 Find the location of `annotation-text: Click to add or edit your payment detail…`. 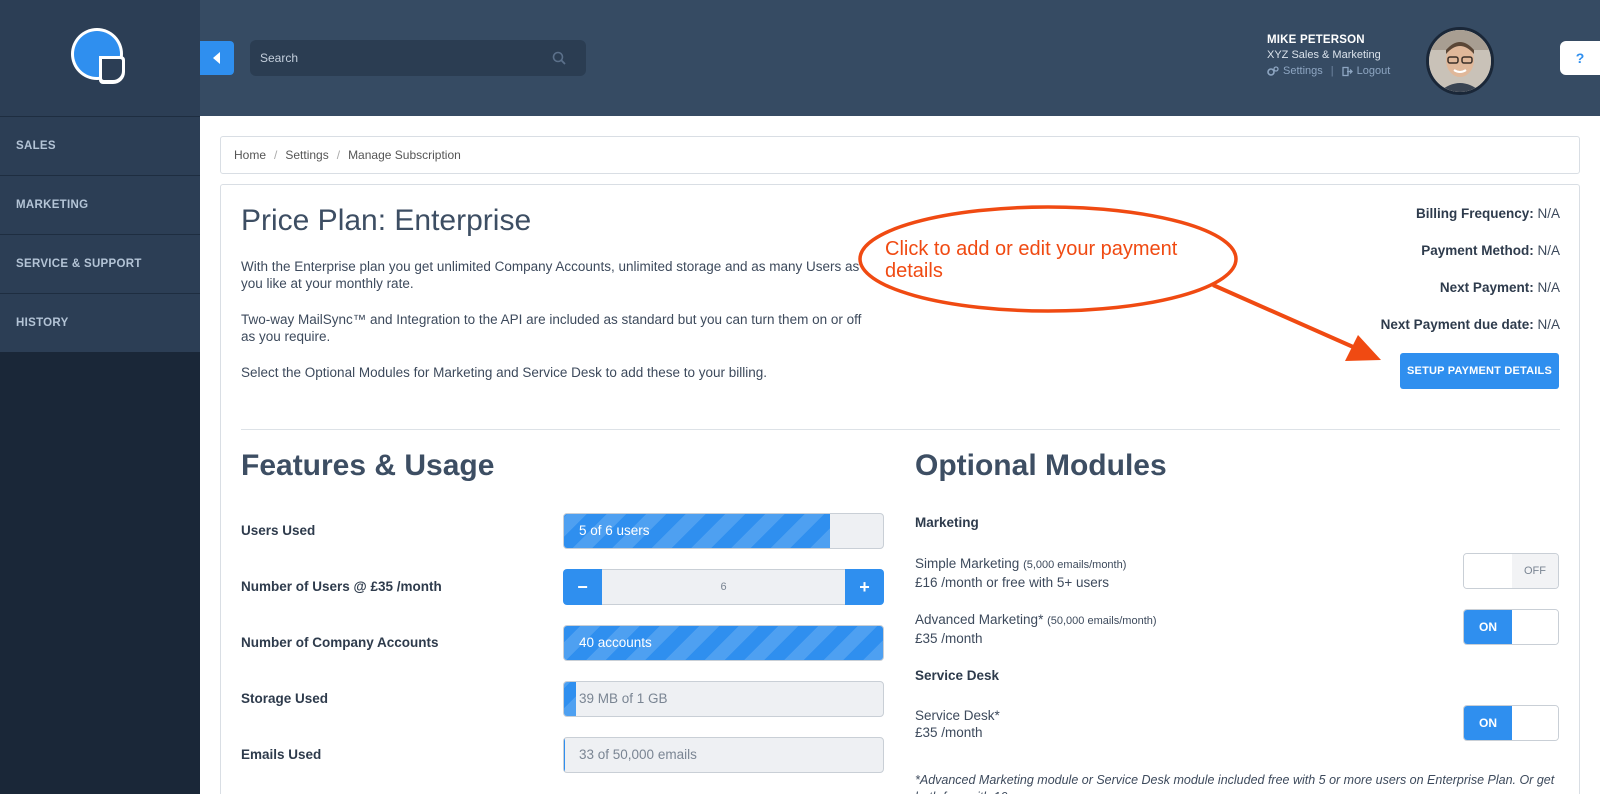

annotation-text: Click to add or edit your payment detail… is located at coordinates (1031, 260).